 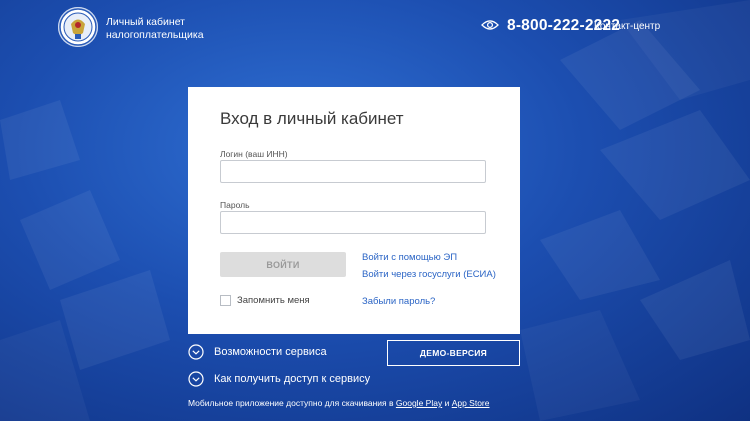 What do you see at coordinates (353, 222) in the screenshot?
I see `password-input` at bounding box center [353, 222].